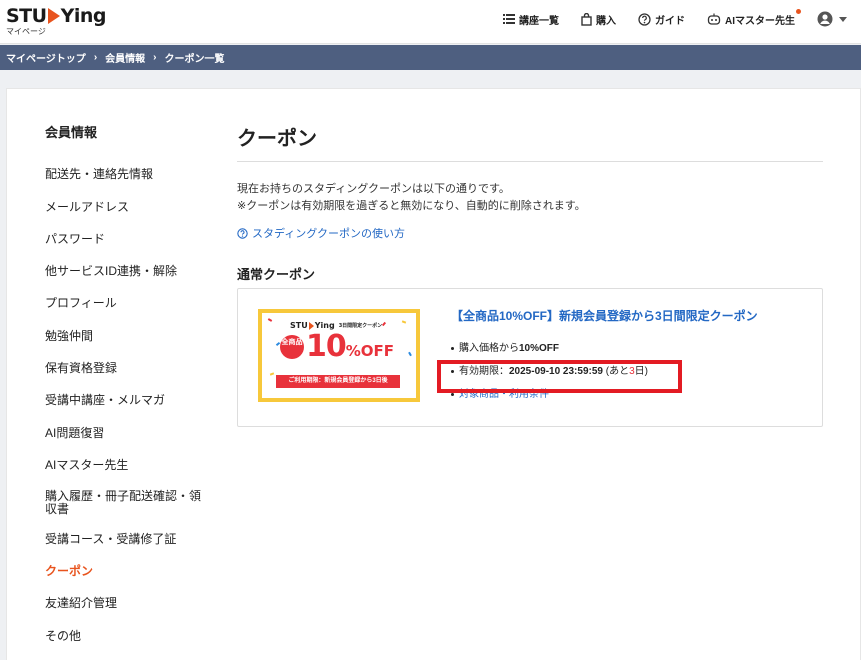  Describe the element at coordinates (539, 21) in the screenshot. I see `nav-courses-label: 講座一覧` at that location.